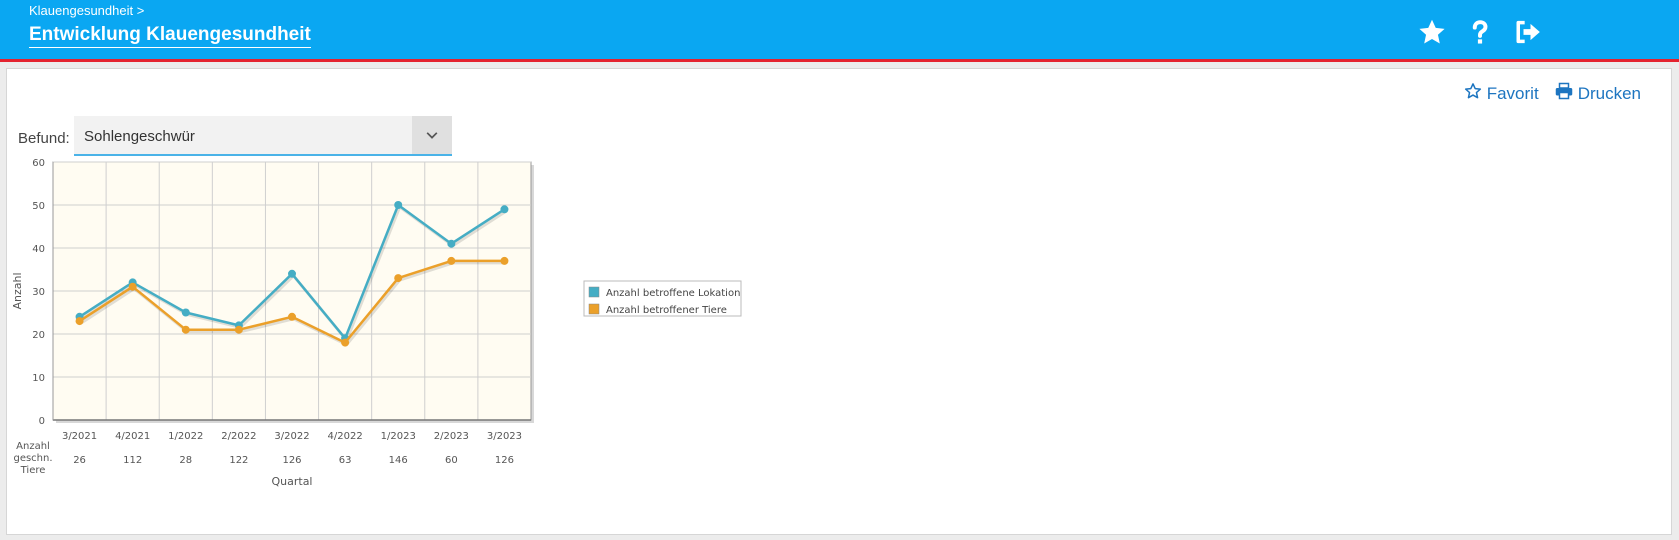 This screenshot has width=1679, height=540. I want to click on x-tick-label: 3/2022, so click(291, 436).